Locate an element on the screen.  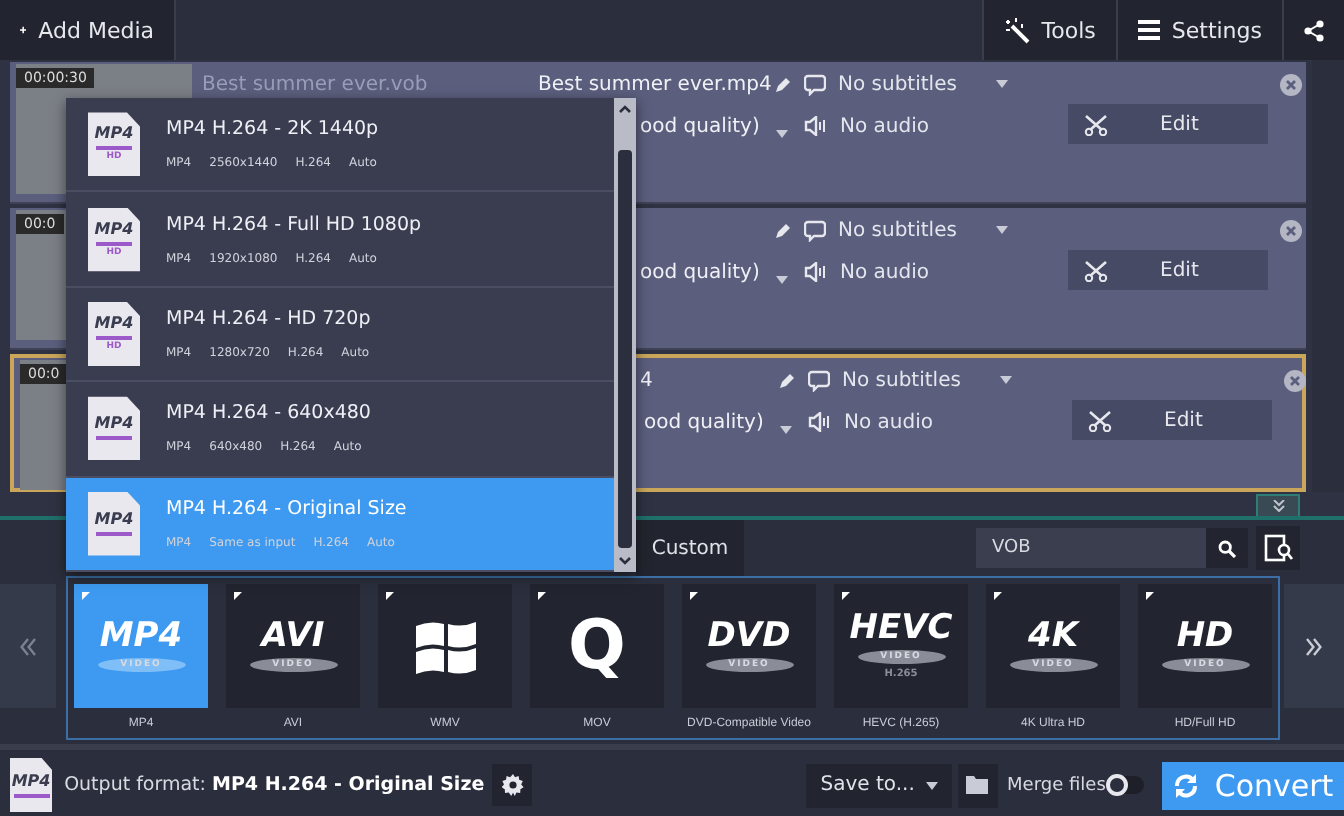
search-field: VOB is located at coordinates (1091, 548).